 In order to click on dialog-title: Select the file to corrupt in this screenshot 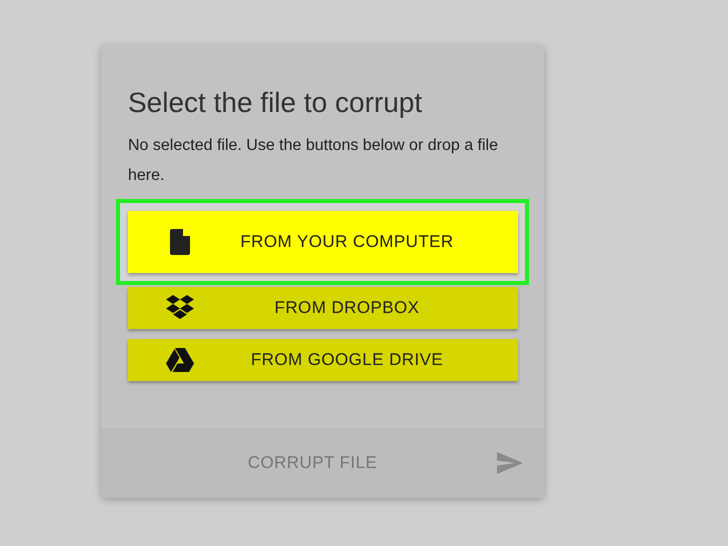, I will do `click(276, 103)`.